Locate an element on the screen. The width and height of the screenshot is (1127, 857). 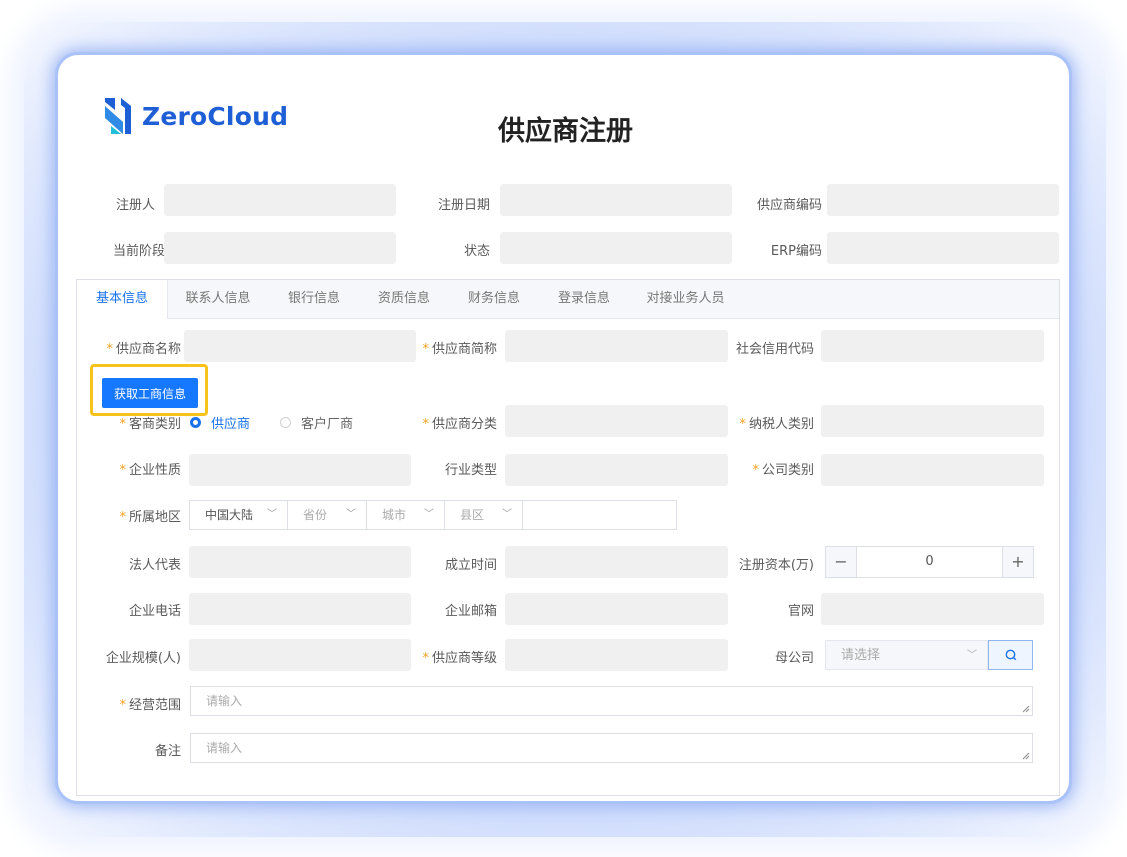
erp-code-label: ERP编码 is located at coordinates (796, 251).